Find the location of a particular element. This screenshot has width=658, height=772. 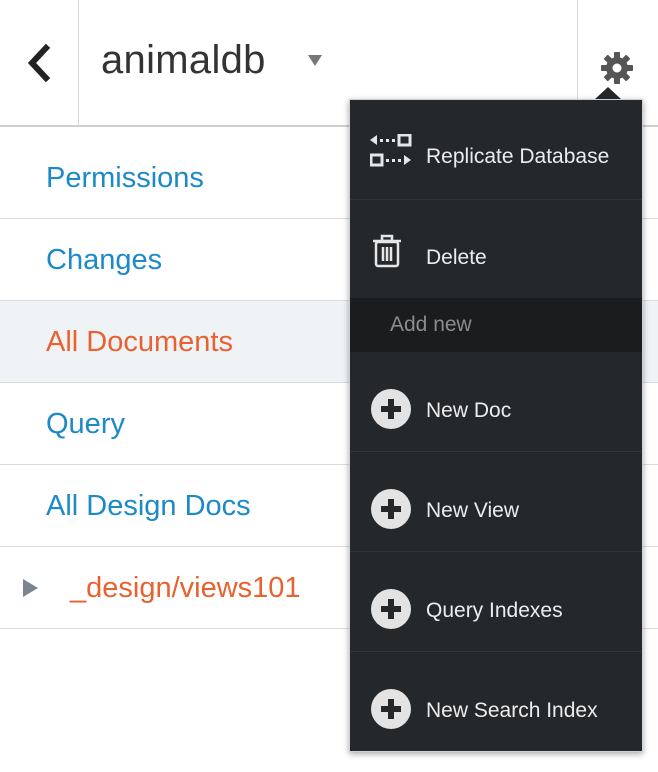

gear-icon is located at coordinates (617, 68).